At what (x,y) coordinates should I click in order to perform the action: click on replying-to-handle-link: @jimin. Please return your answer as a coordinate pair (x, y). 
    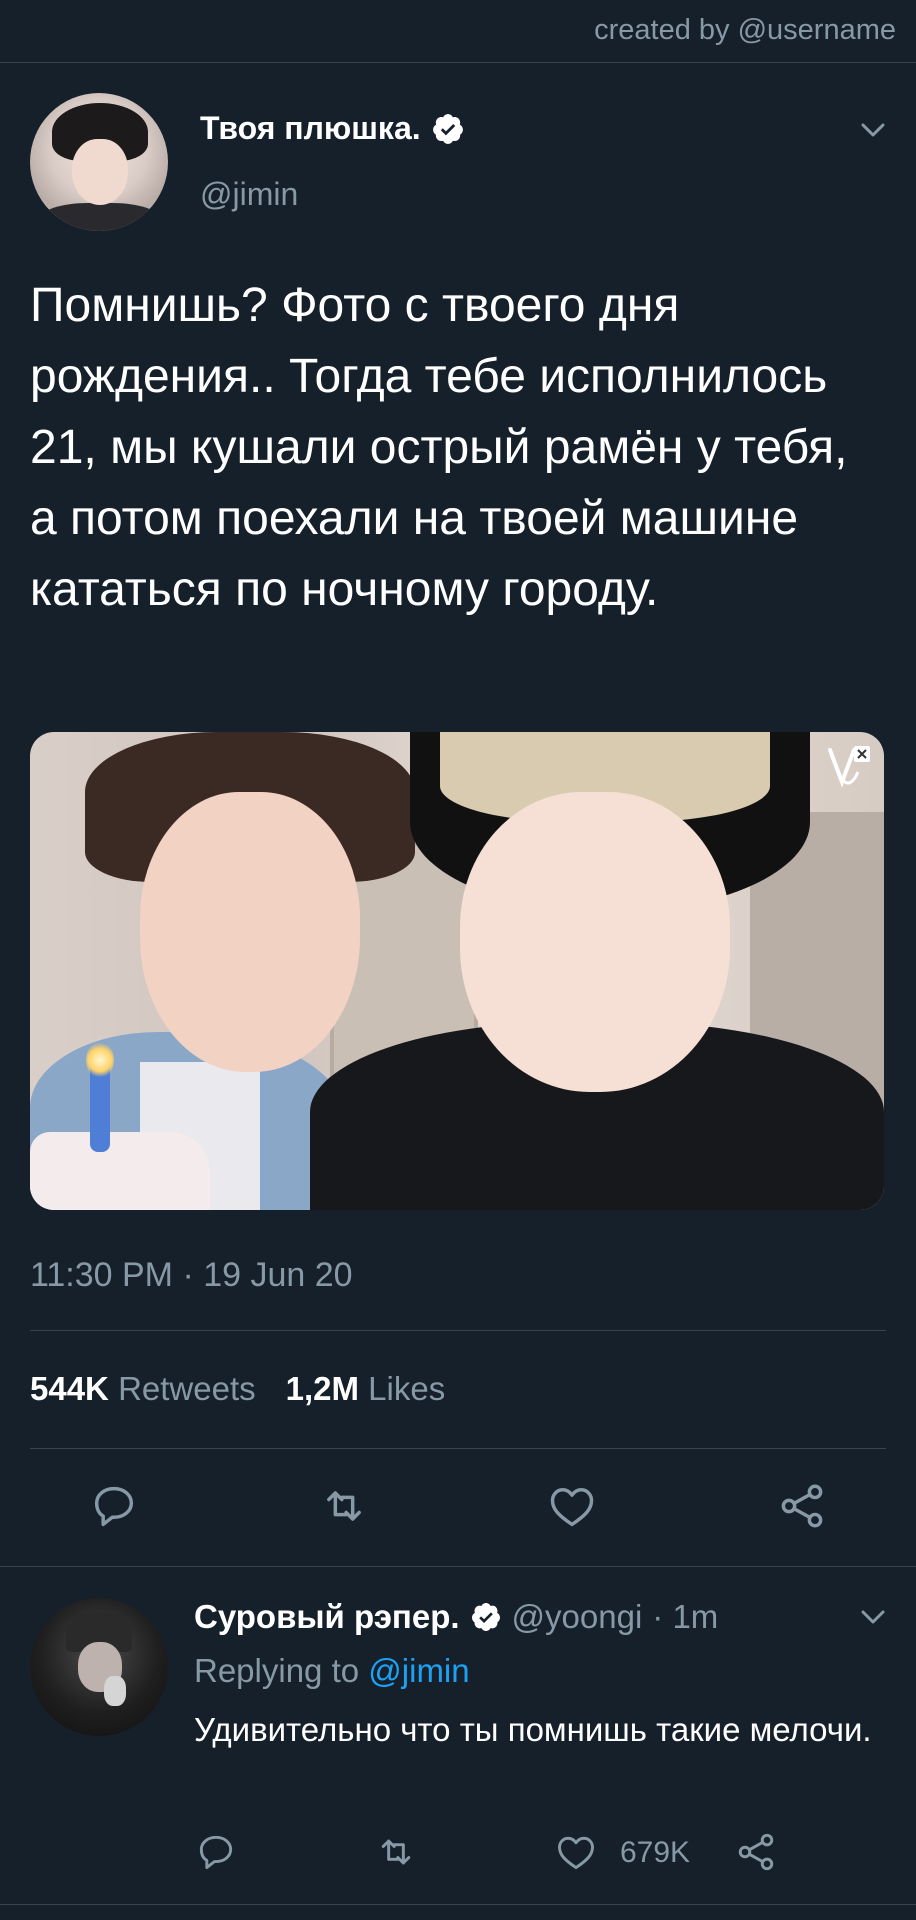
    Looking at the image, I should click on (418, 1670).